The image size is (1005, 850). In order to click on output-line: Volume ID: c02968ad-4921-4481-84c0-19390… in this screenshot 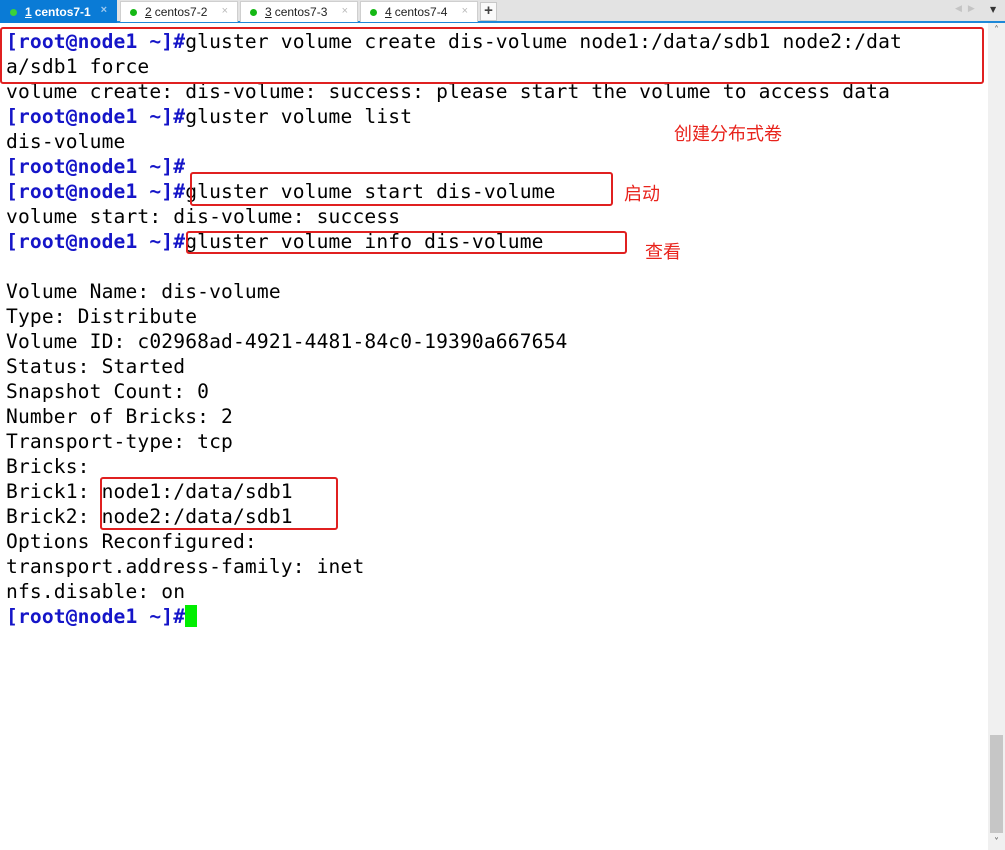, I will do `click(286, 341)`.